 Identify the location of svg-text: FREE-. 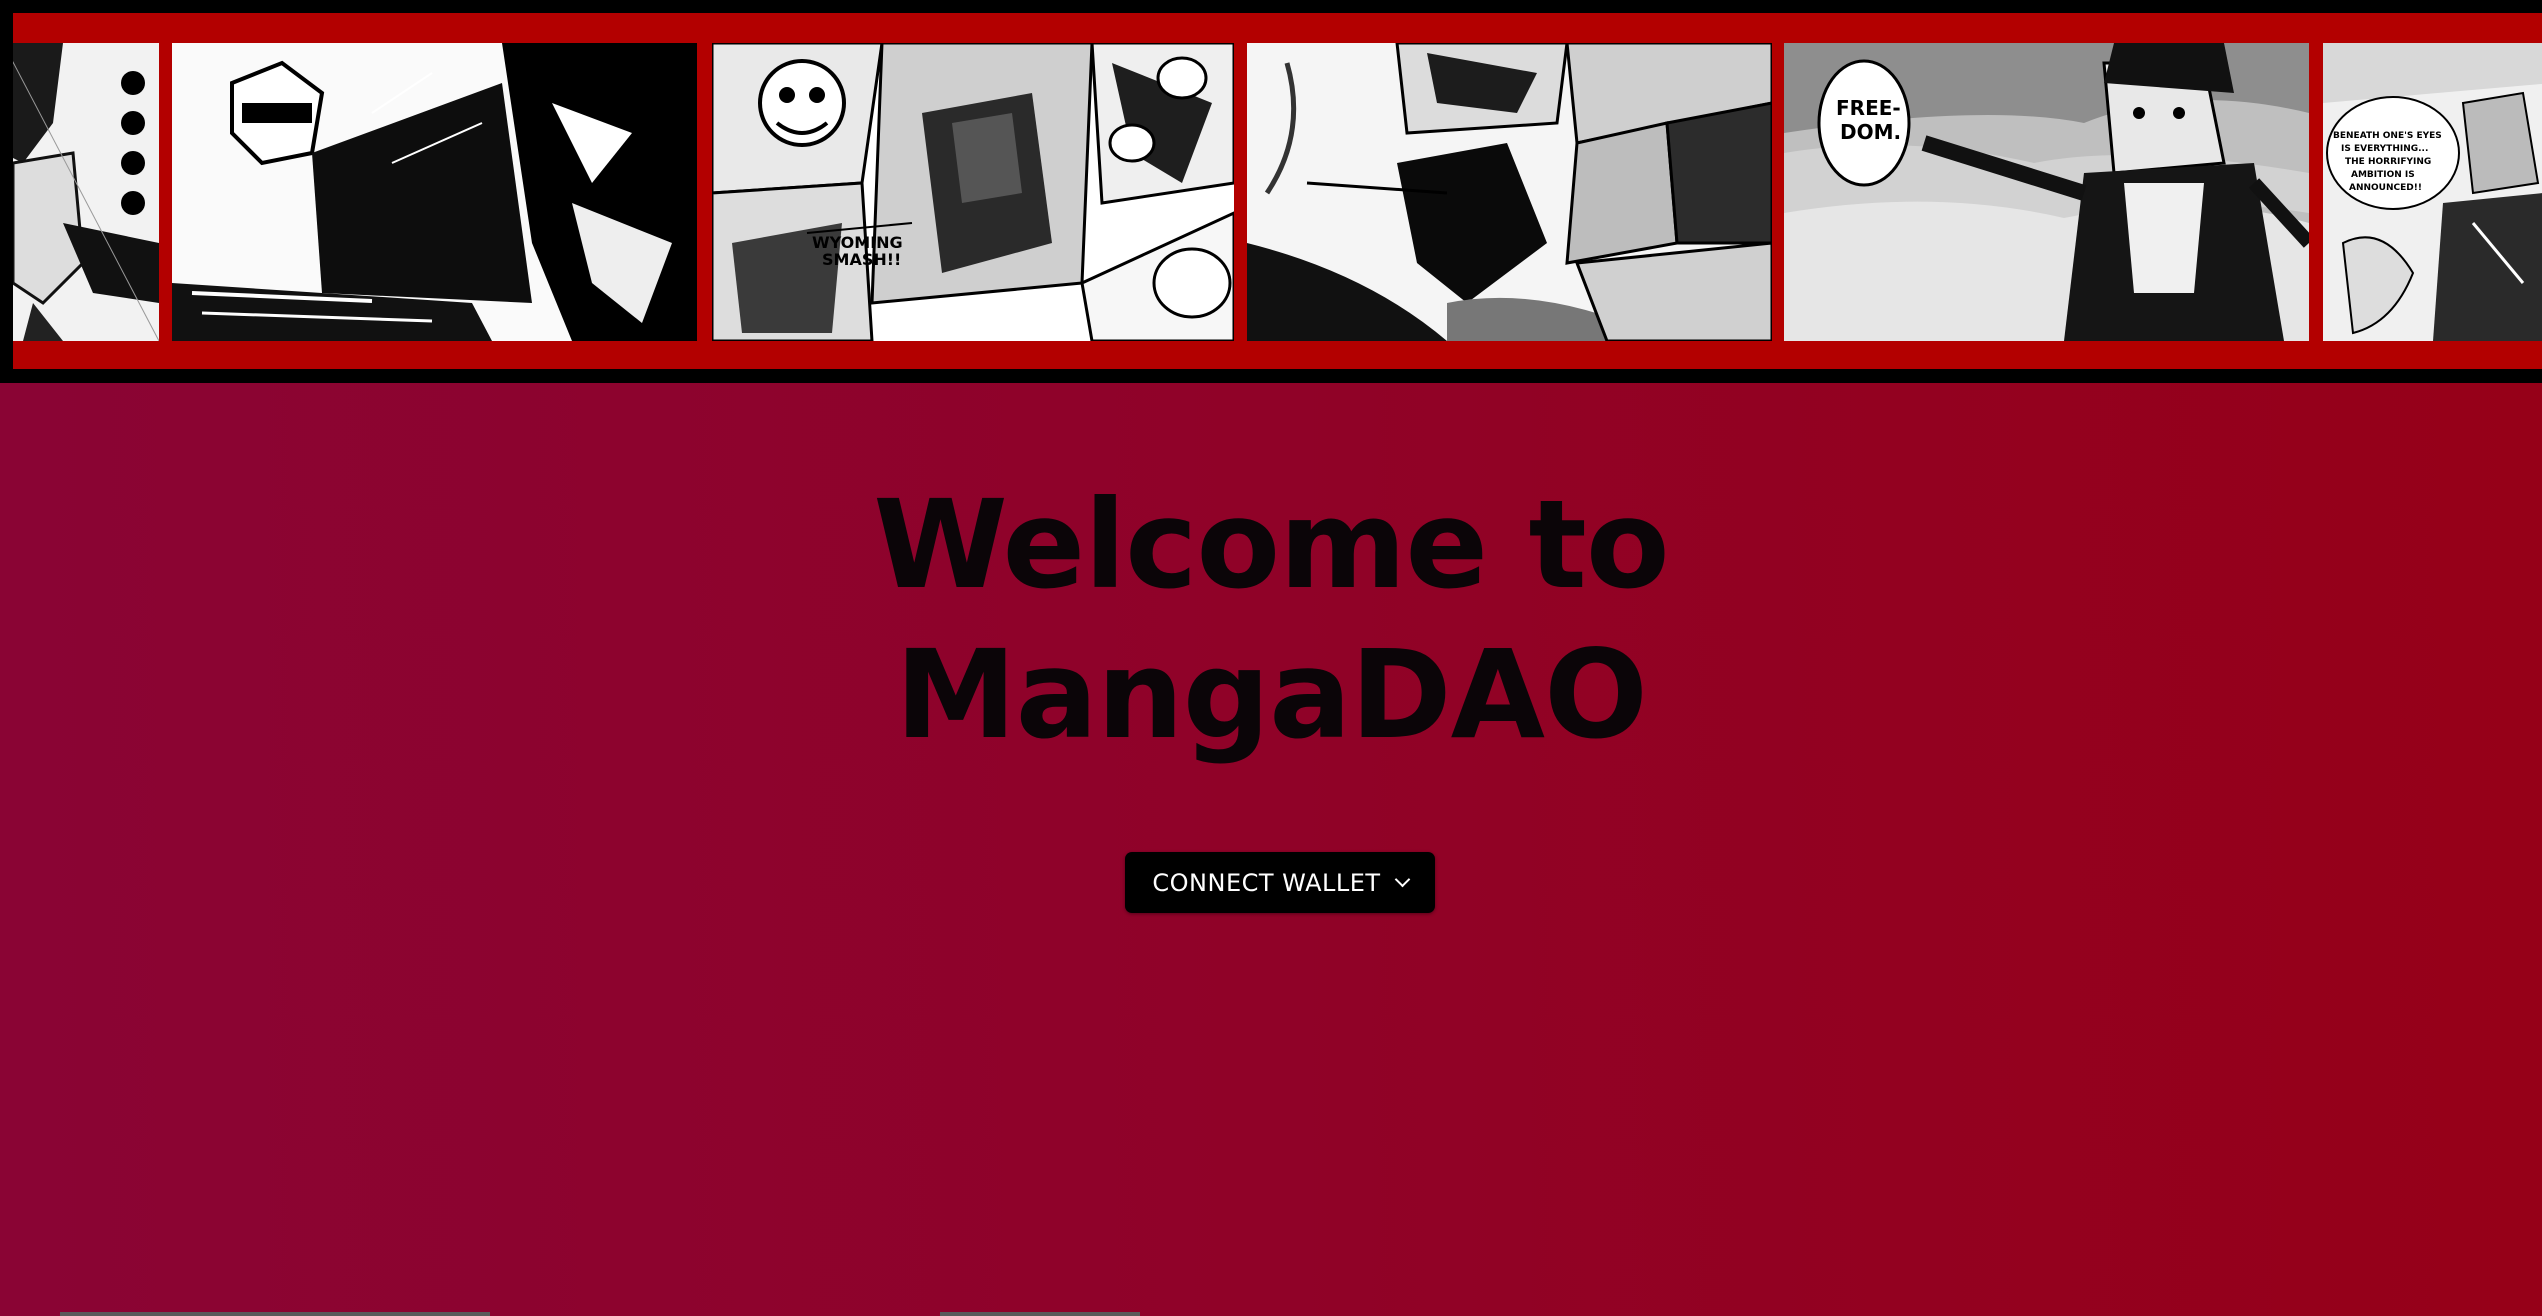
(1868, 108).